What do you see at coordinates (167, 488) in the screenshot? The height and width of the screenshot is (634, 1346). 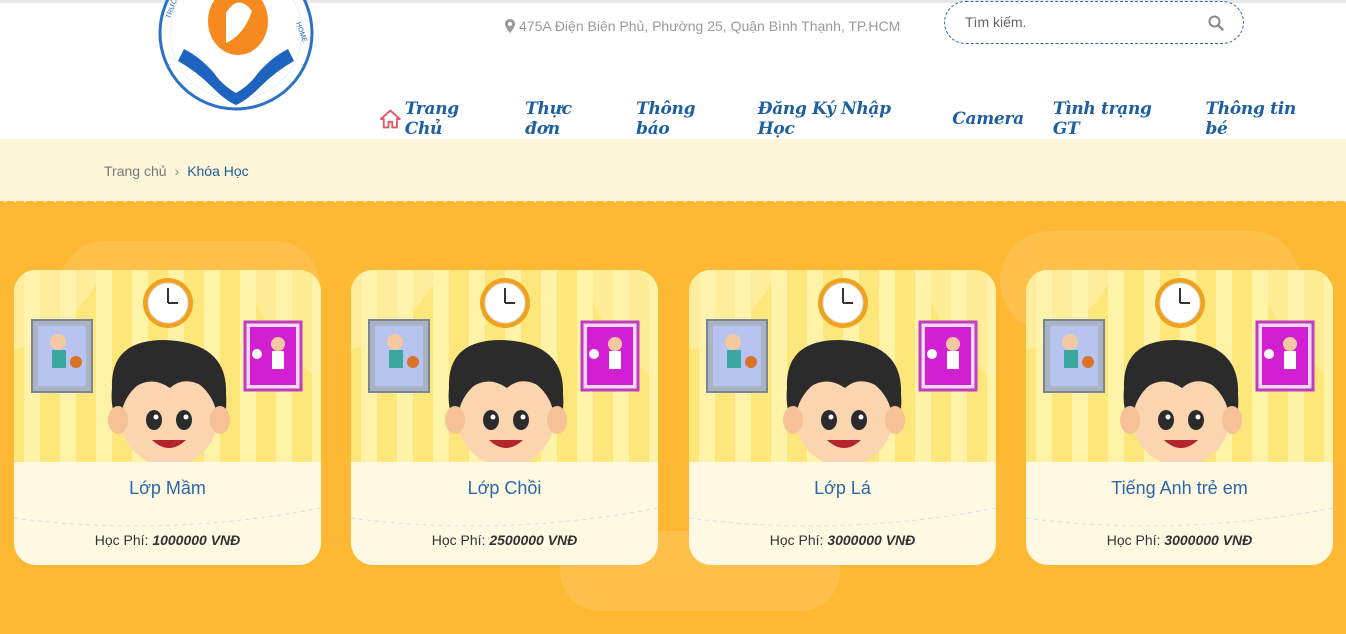 I see `course-name: Lớp Mầm` at bounding box center [167, 488].